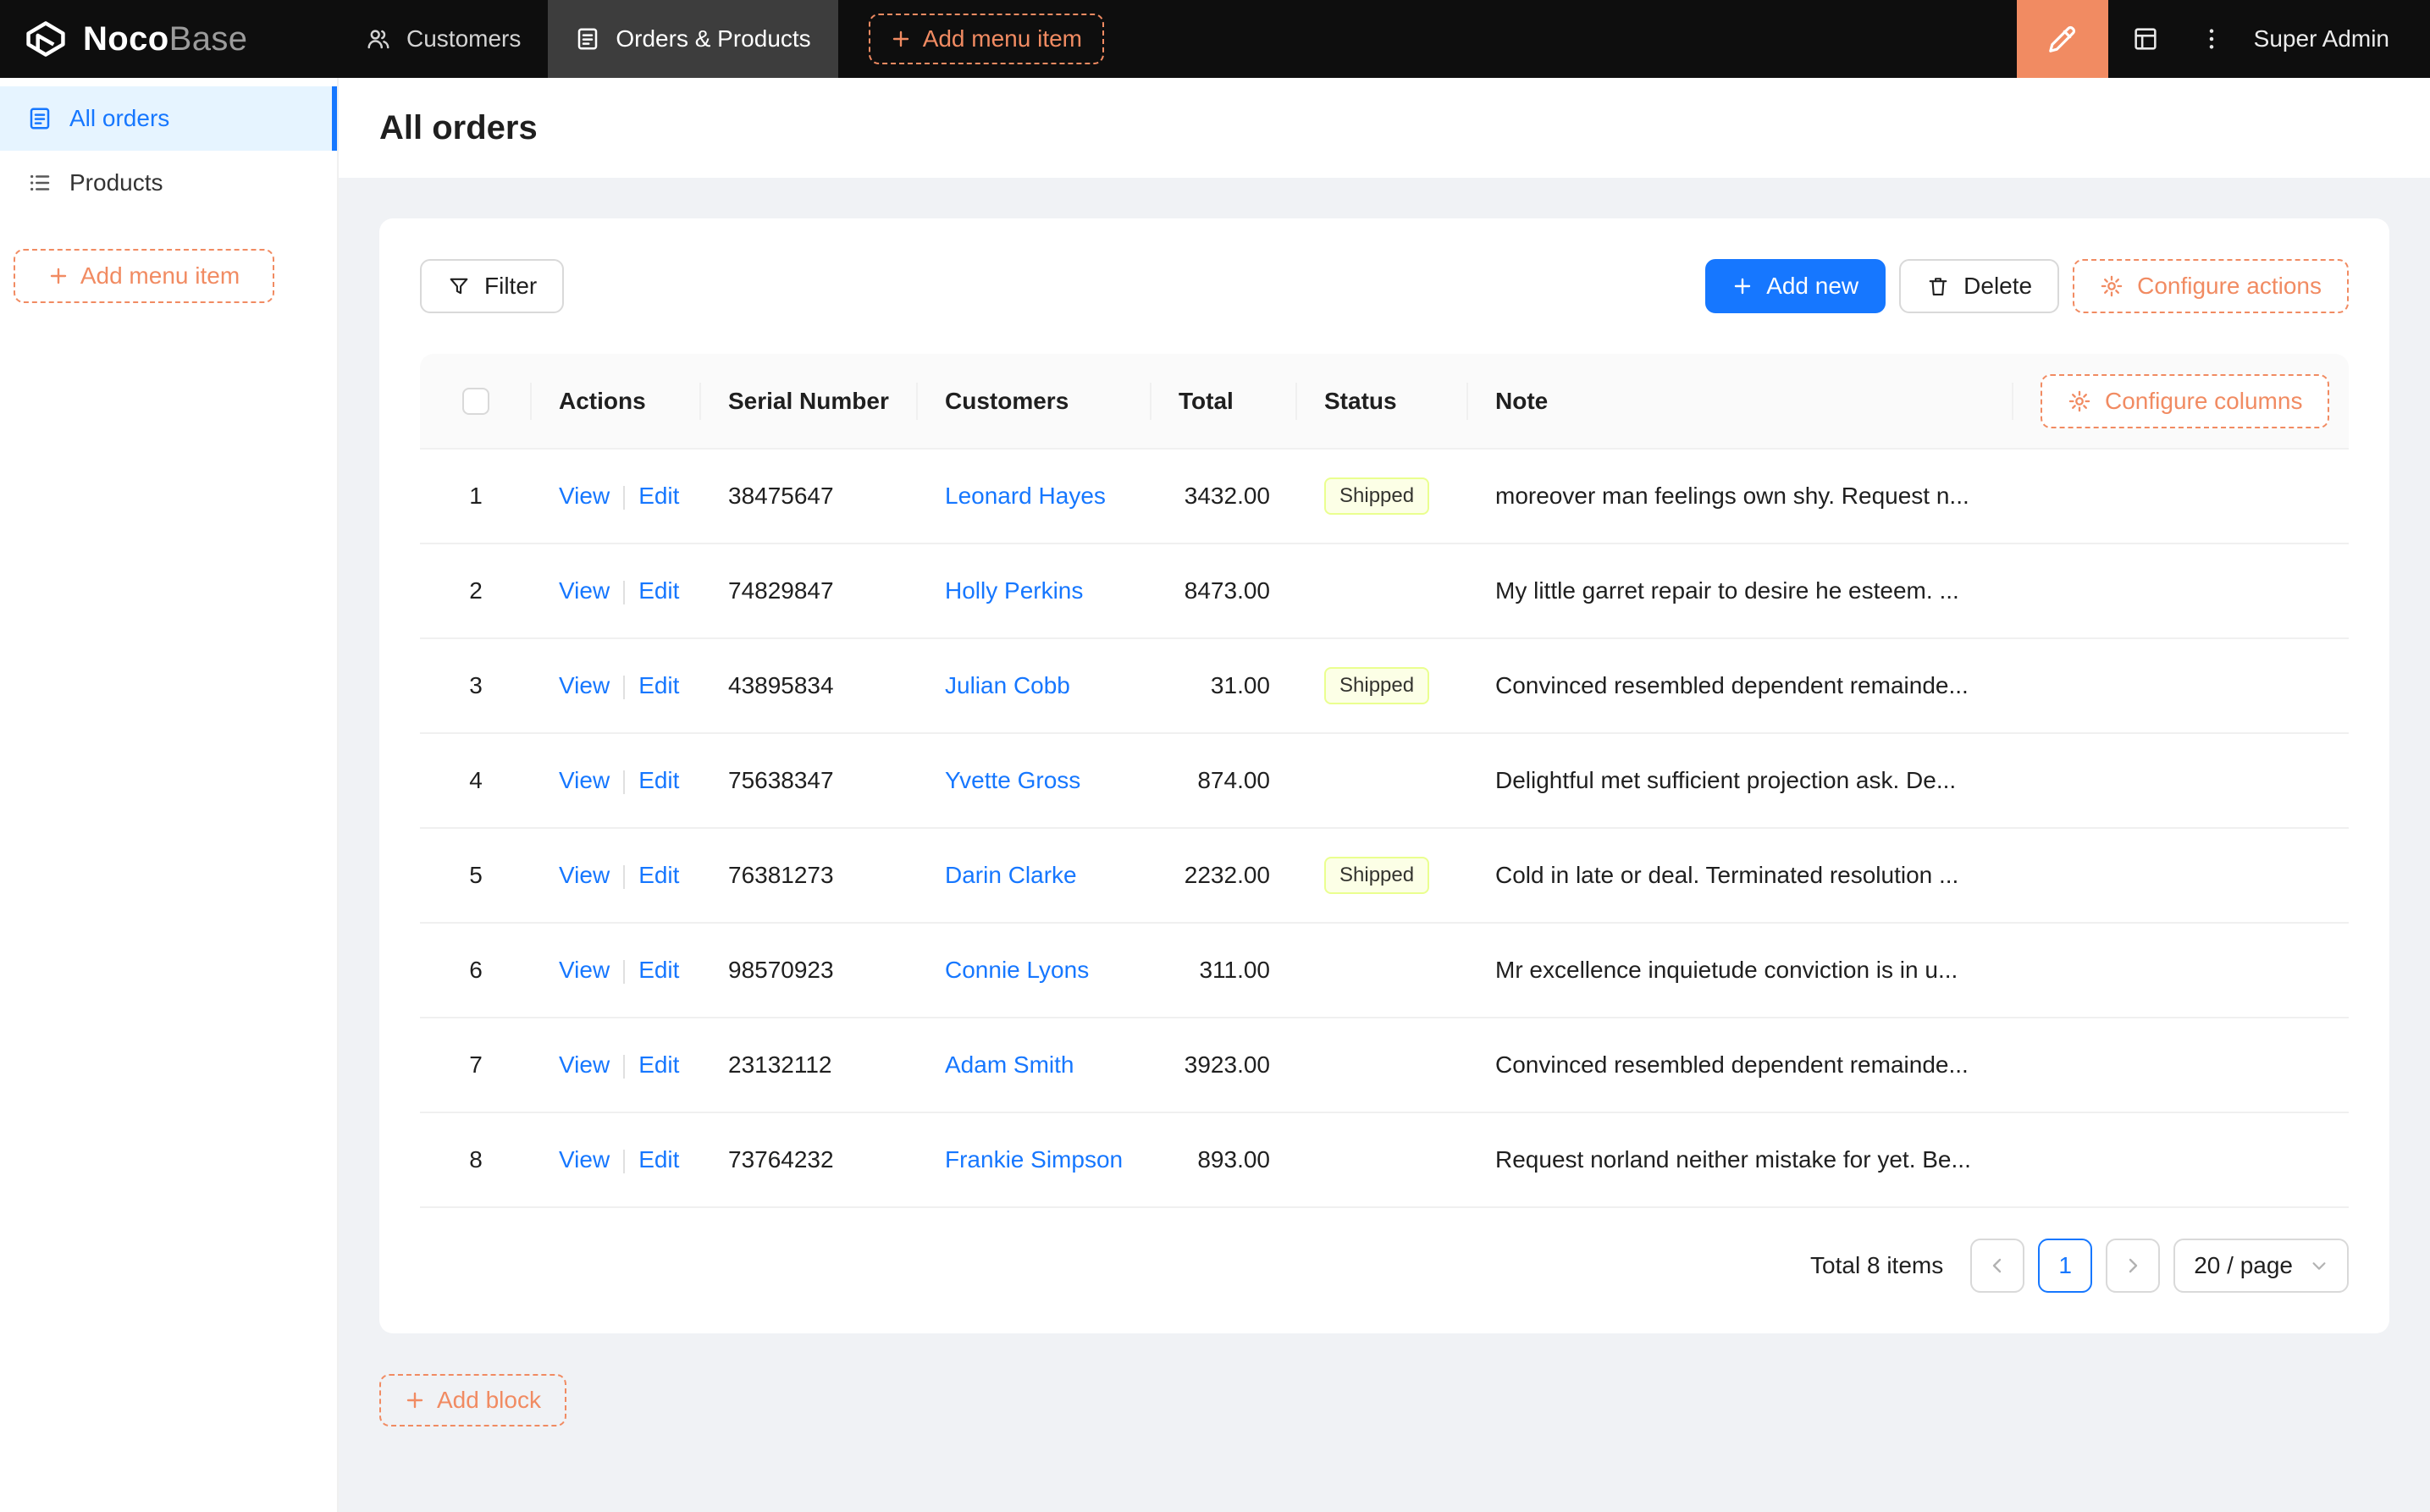 The height and width of the screenshot is (1512, 2430). What do you see at coordinates (1007, 685) in the screenshot?
I see `customer-link: Julian Cobb` at bounding box center [1007, 685].